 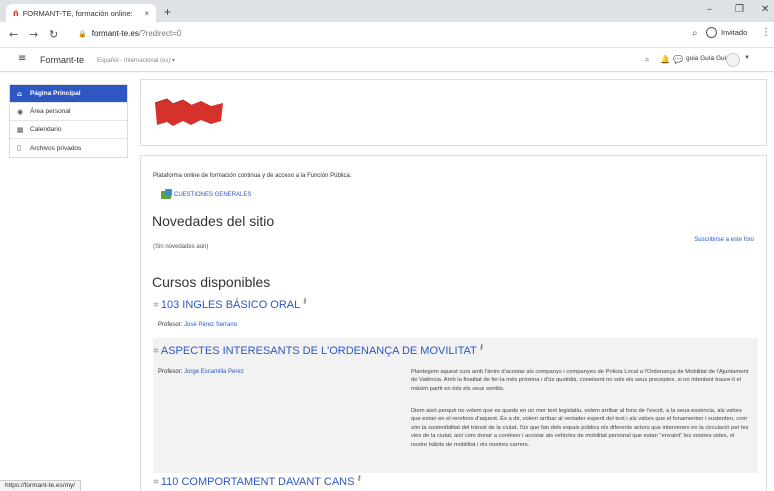 What do you see at coordinates (22, 58) in the screenshot?
I see `menu-toggle-icon: ≡` at bounding box center [22, 58].